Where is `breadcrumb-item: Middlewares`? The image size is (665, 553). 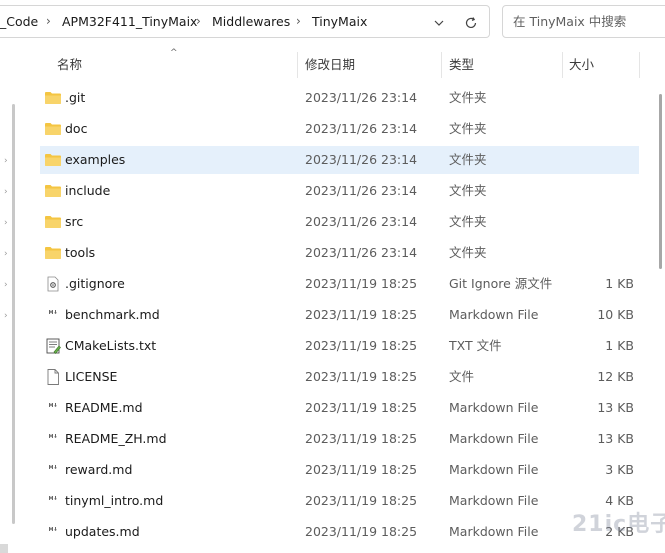
breadcrumb-item: Middlewares is located at coordinates (251, 21).